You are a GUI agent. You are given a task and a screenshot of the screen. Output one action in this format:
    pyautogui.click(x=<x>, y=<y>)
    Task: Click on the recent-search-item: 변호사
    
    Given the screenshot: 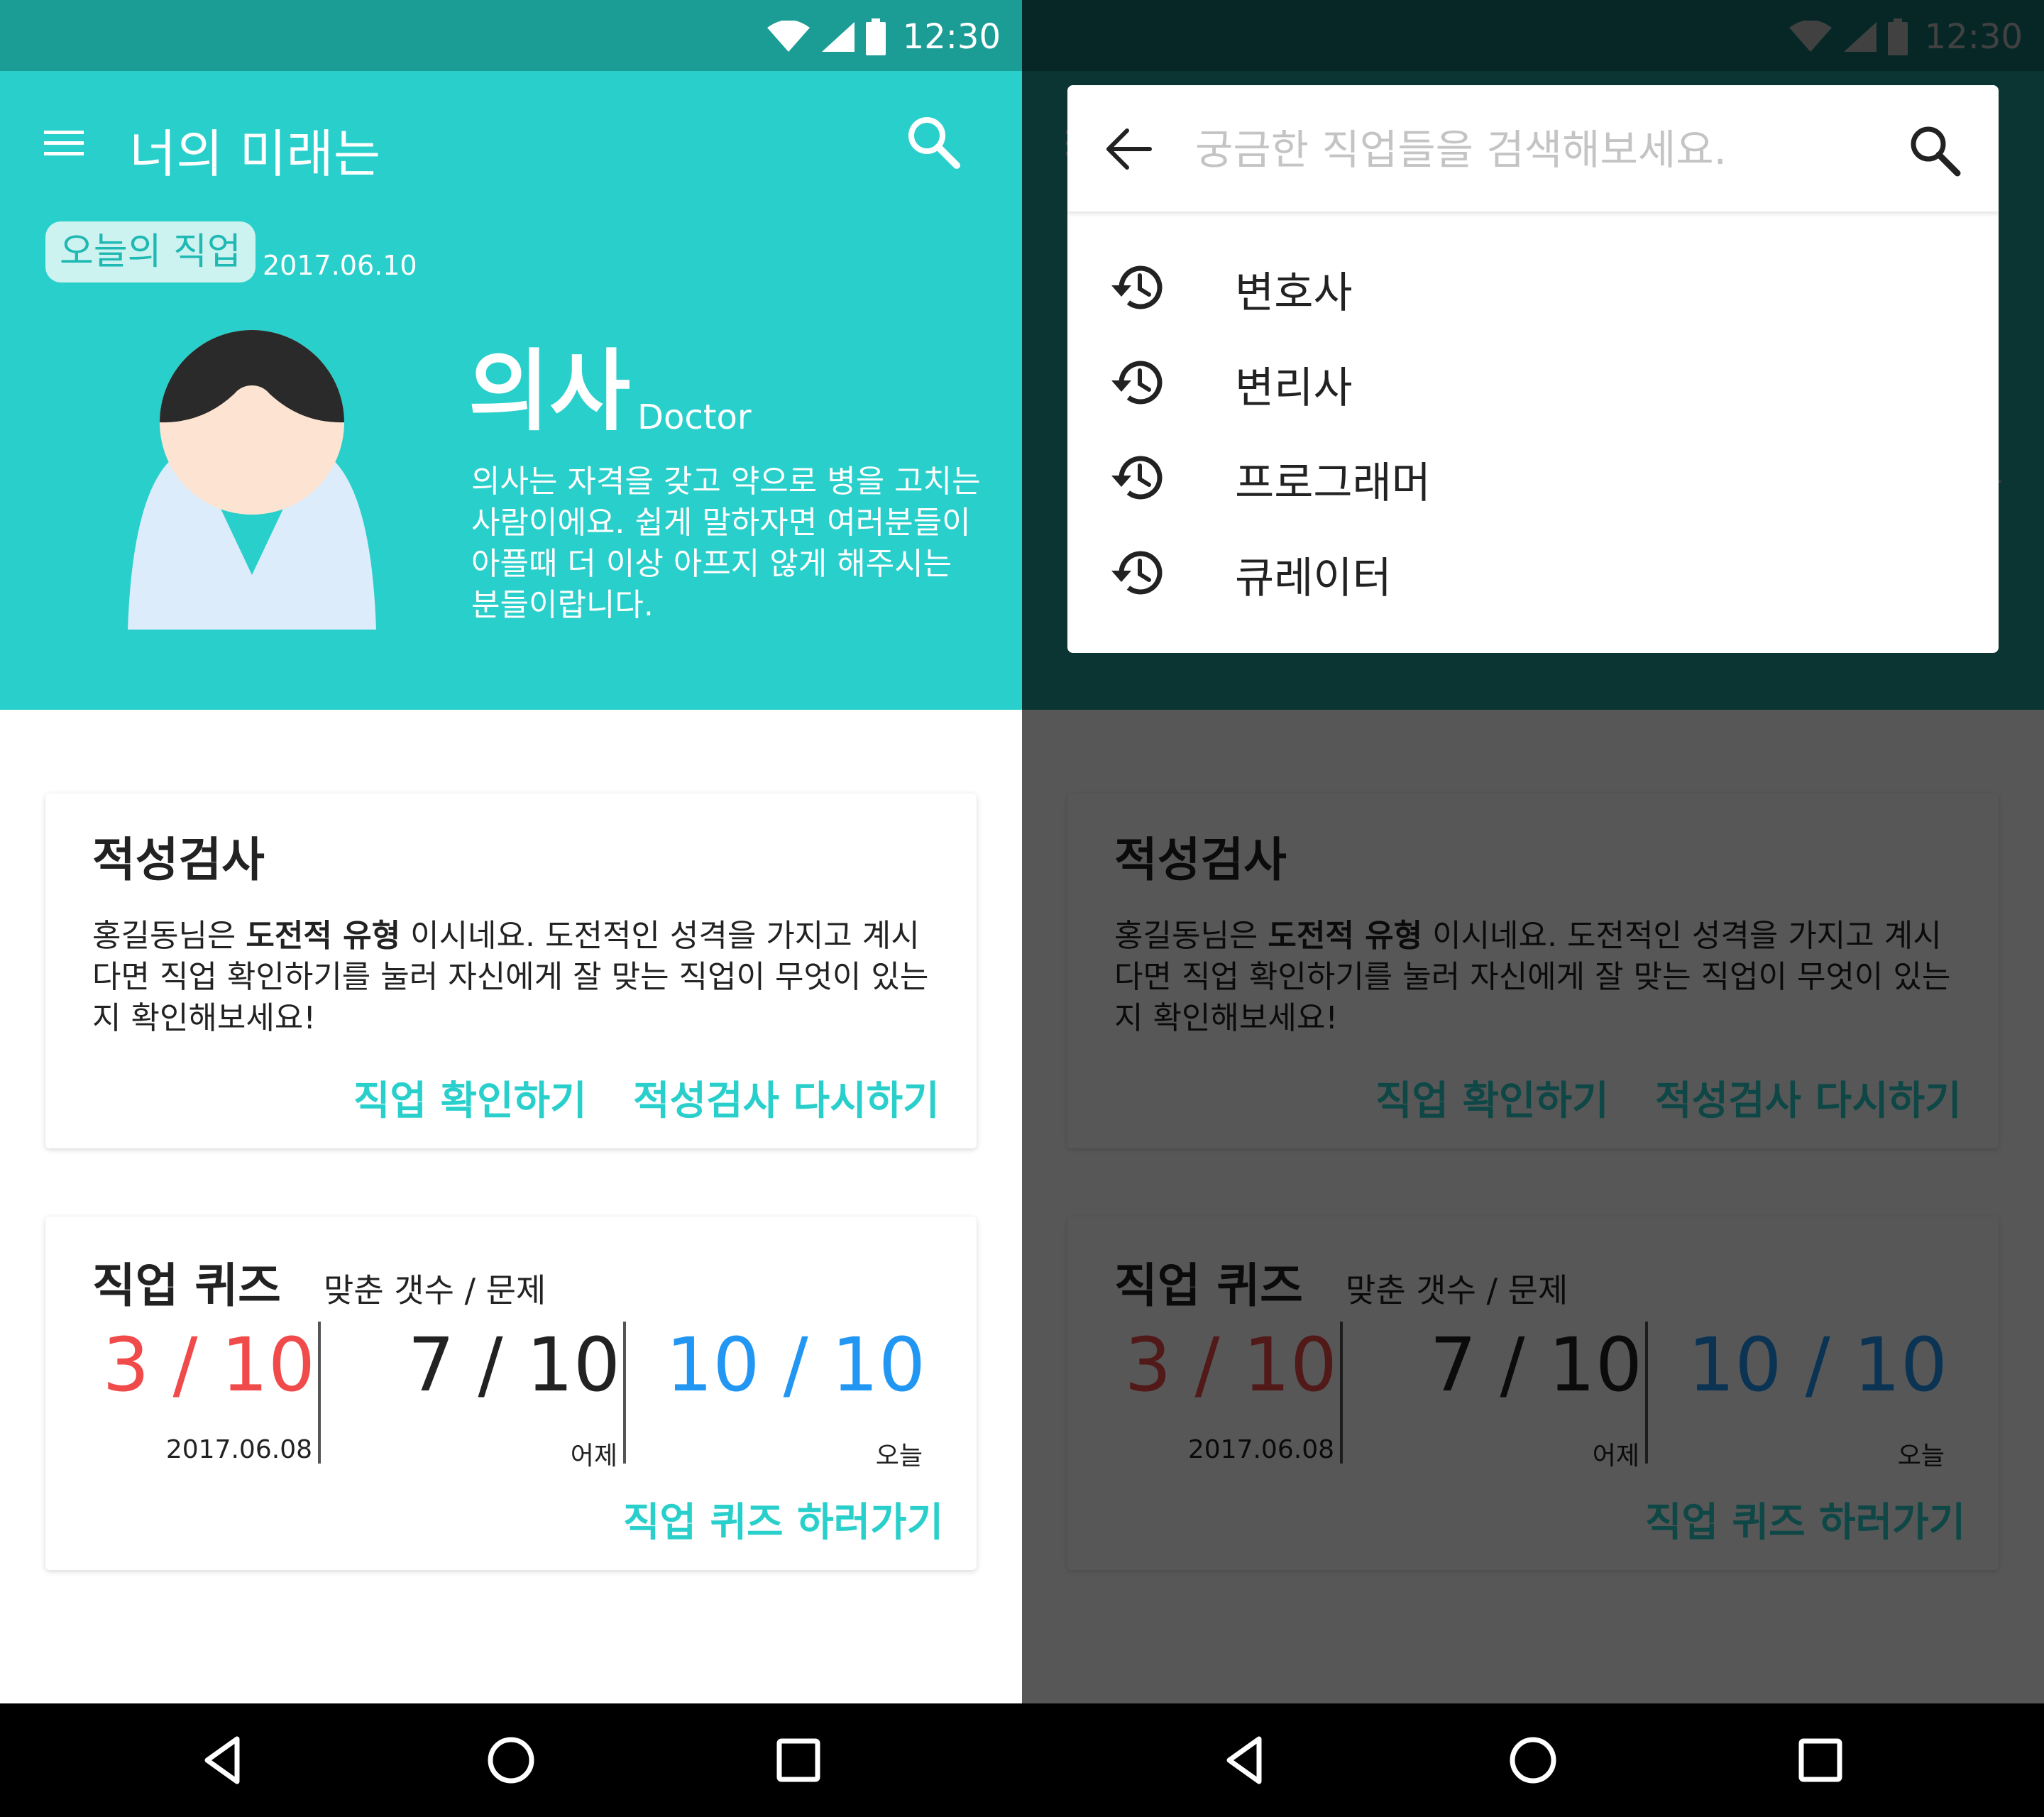 What is the action you would take?
    pyautogui.click(x=1533, y=296)
    